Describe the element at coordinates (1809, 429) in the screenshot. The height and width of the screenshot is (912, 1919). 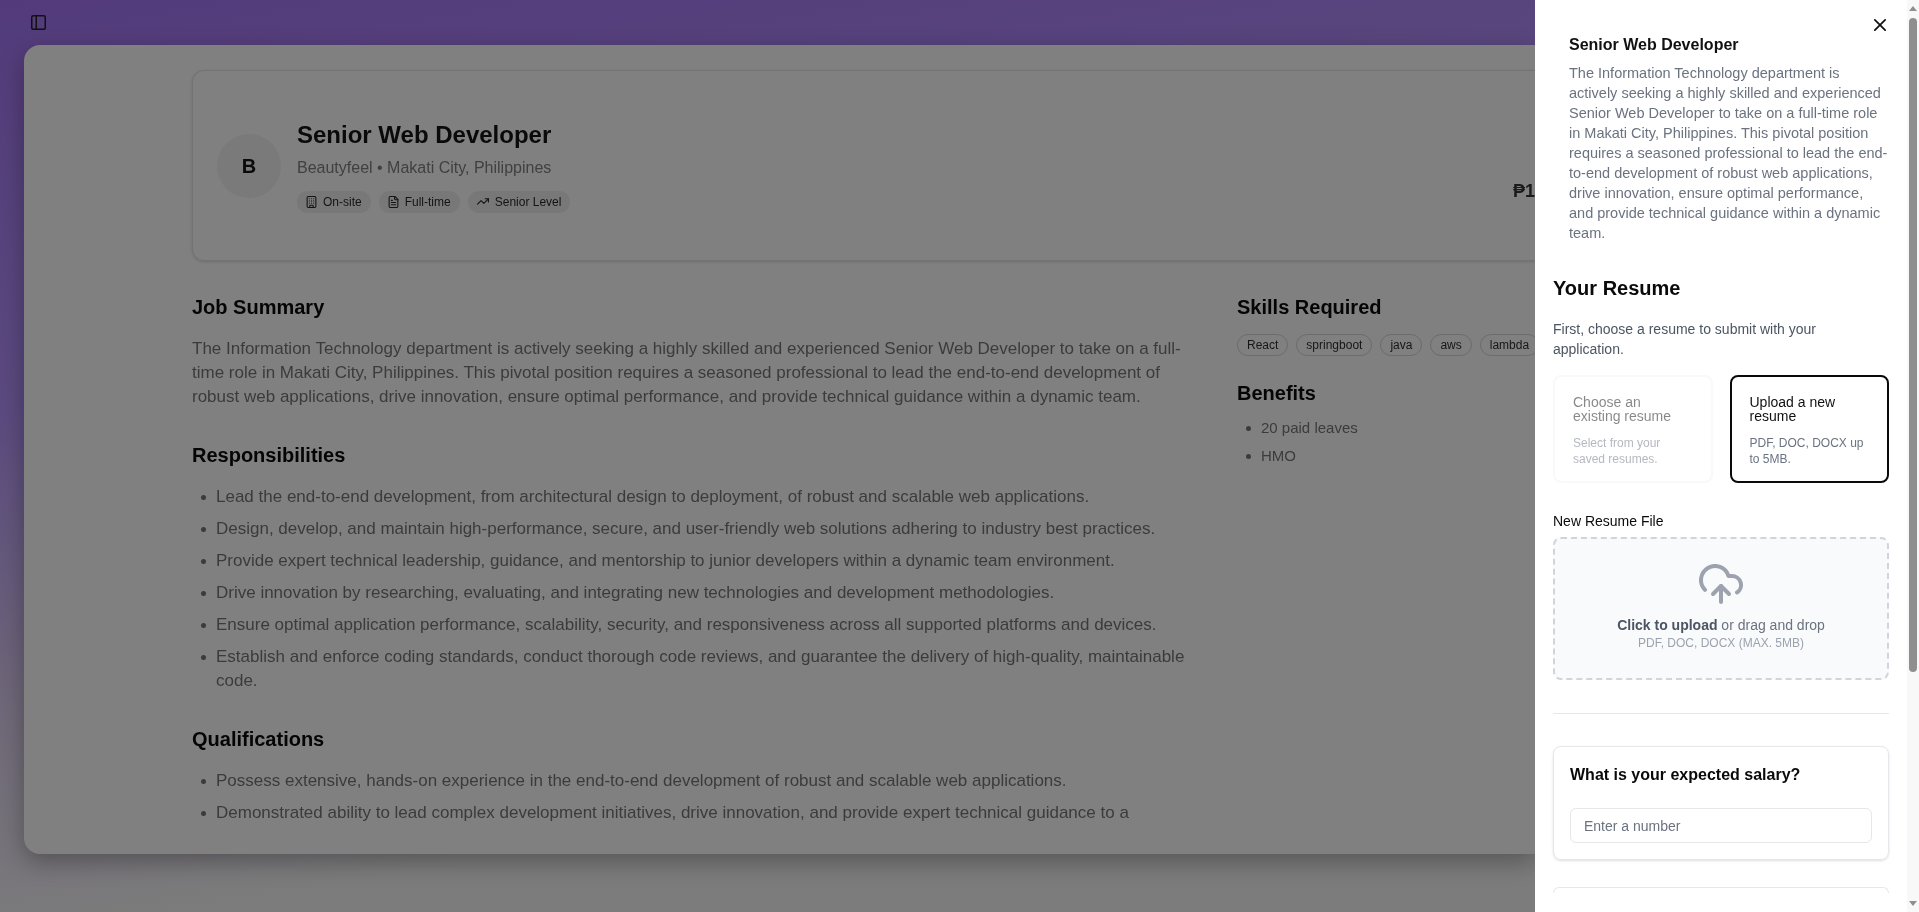
I see `resume-option-button: Upload a new resume PDF, DOC, DOCX up to 5MB.` at that location.